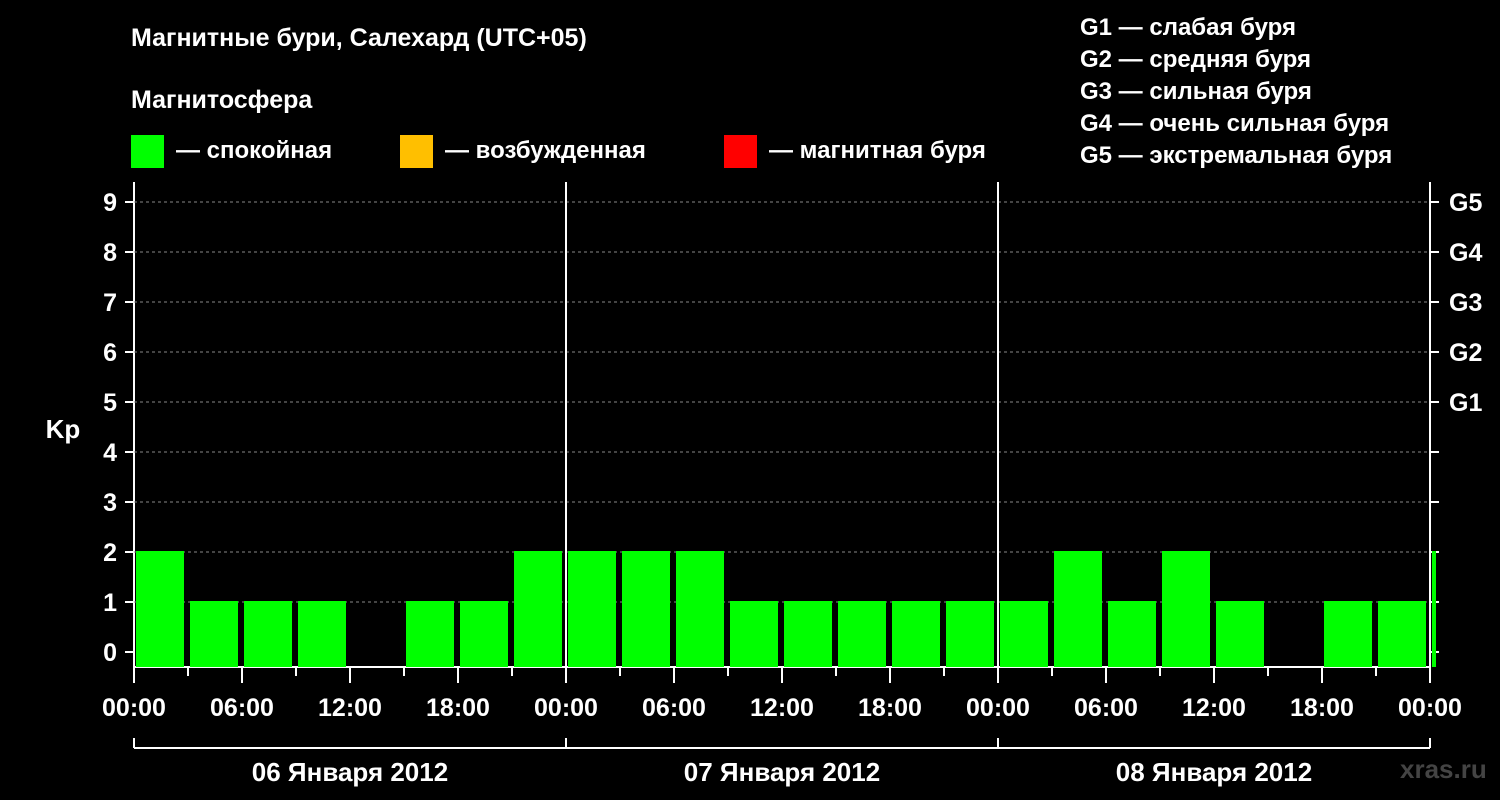  I want to click on watermark: xras.ru, so click(1443, 769).